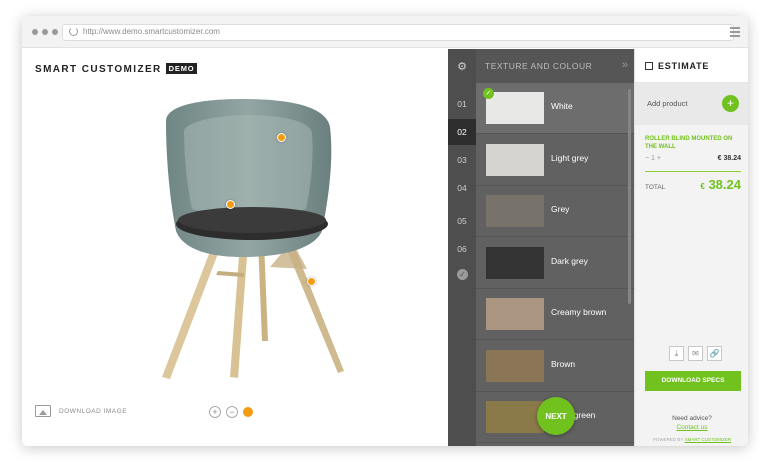 This screenshot has height=465, width=768. I want to click on menu-icon, so click(735, 33).